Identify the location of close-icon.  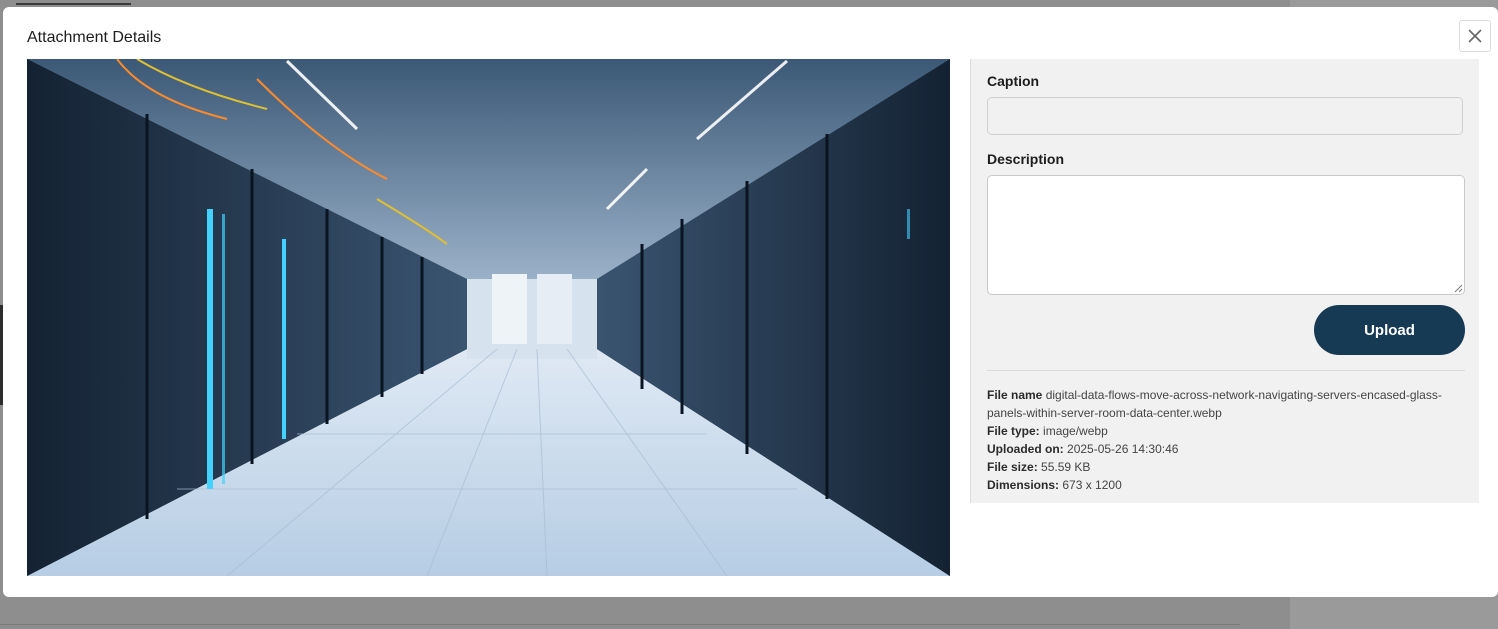
(1475, 36).